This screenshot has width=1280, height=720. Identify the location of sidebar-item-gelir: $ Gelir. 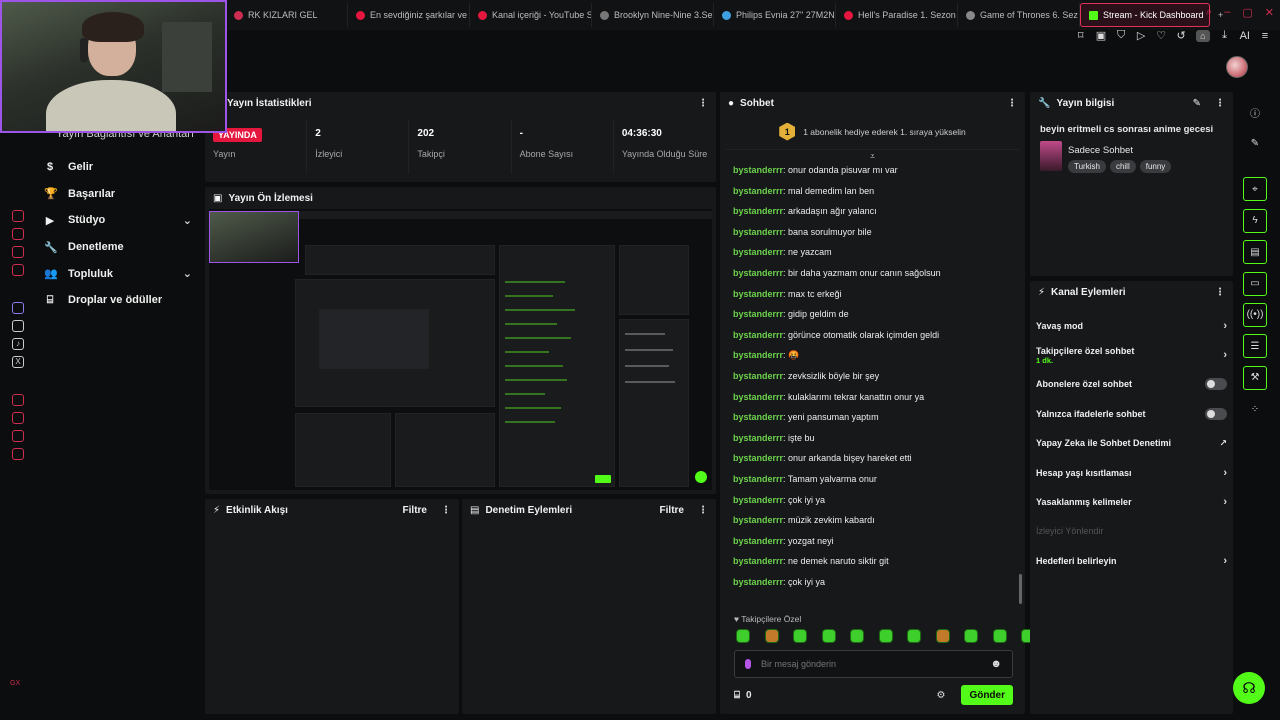
(119, 167).